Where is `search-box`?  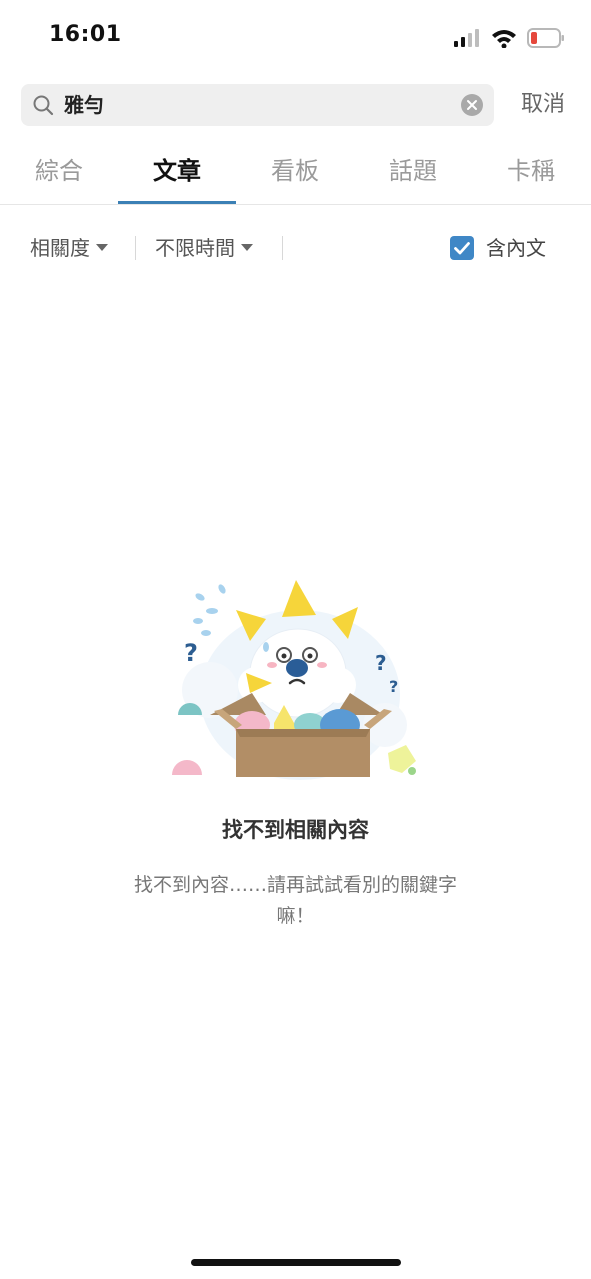
search-box is located at coordinates (257, 105).